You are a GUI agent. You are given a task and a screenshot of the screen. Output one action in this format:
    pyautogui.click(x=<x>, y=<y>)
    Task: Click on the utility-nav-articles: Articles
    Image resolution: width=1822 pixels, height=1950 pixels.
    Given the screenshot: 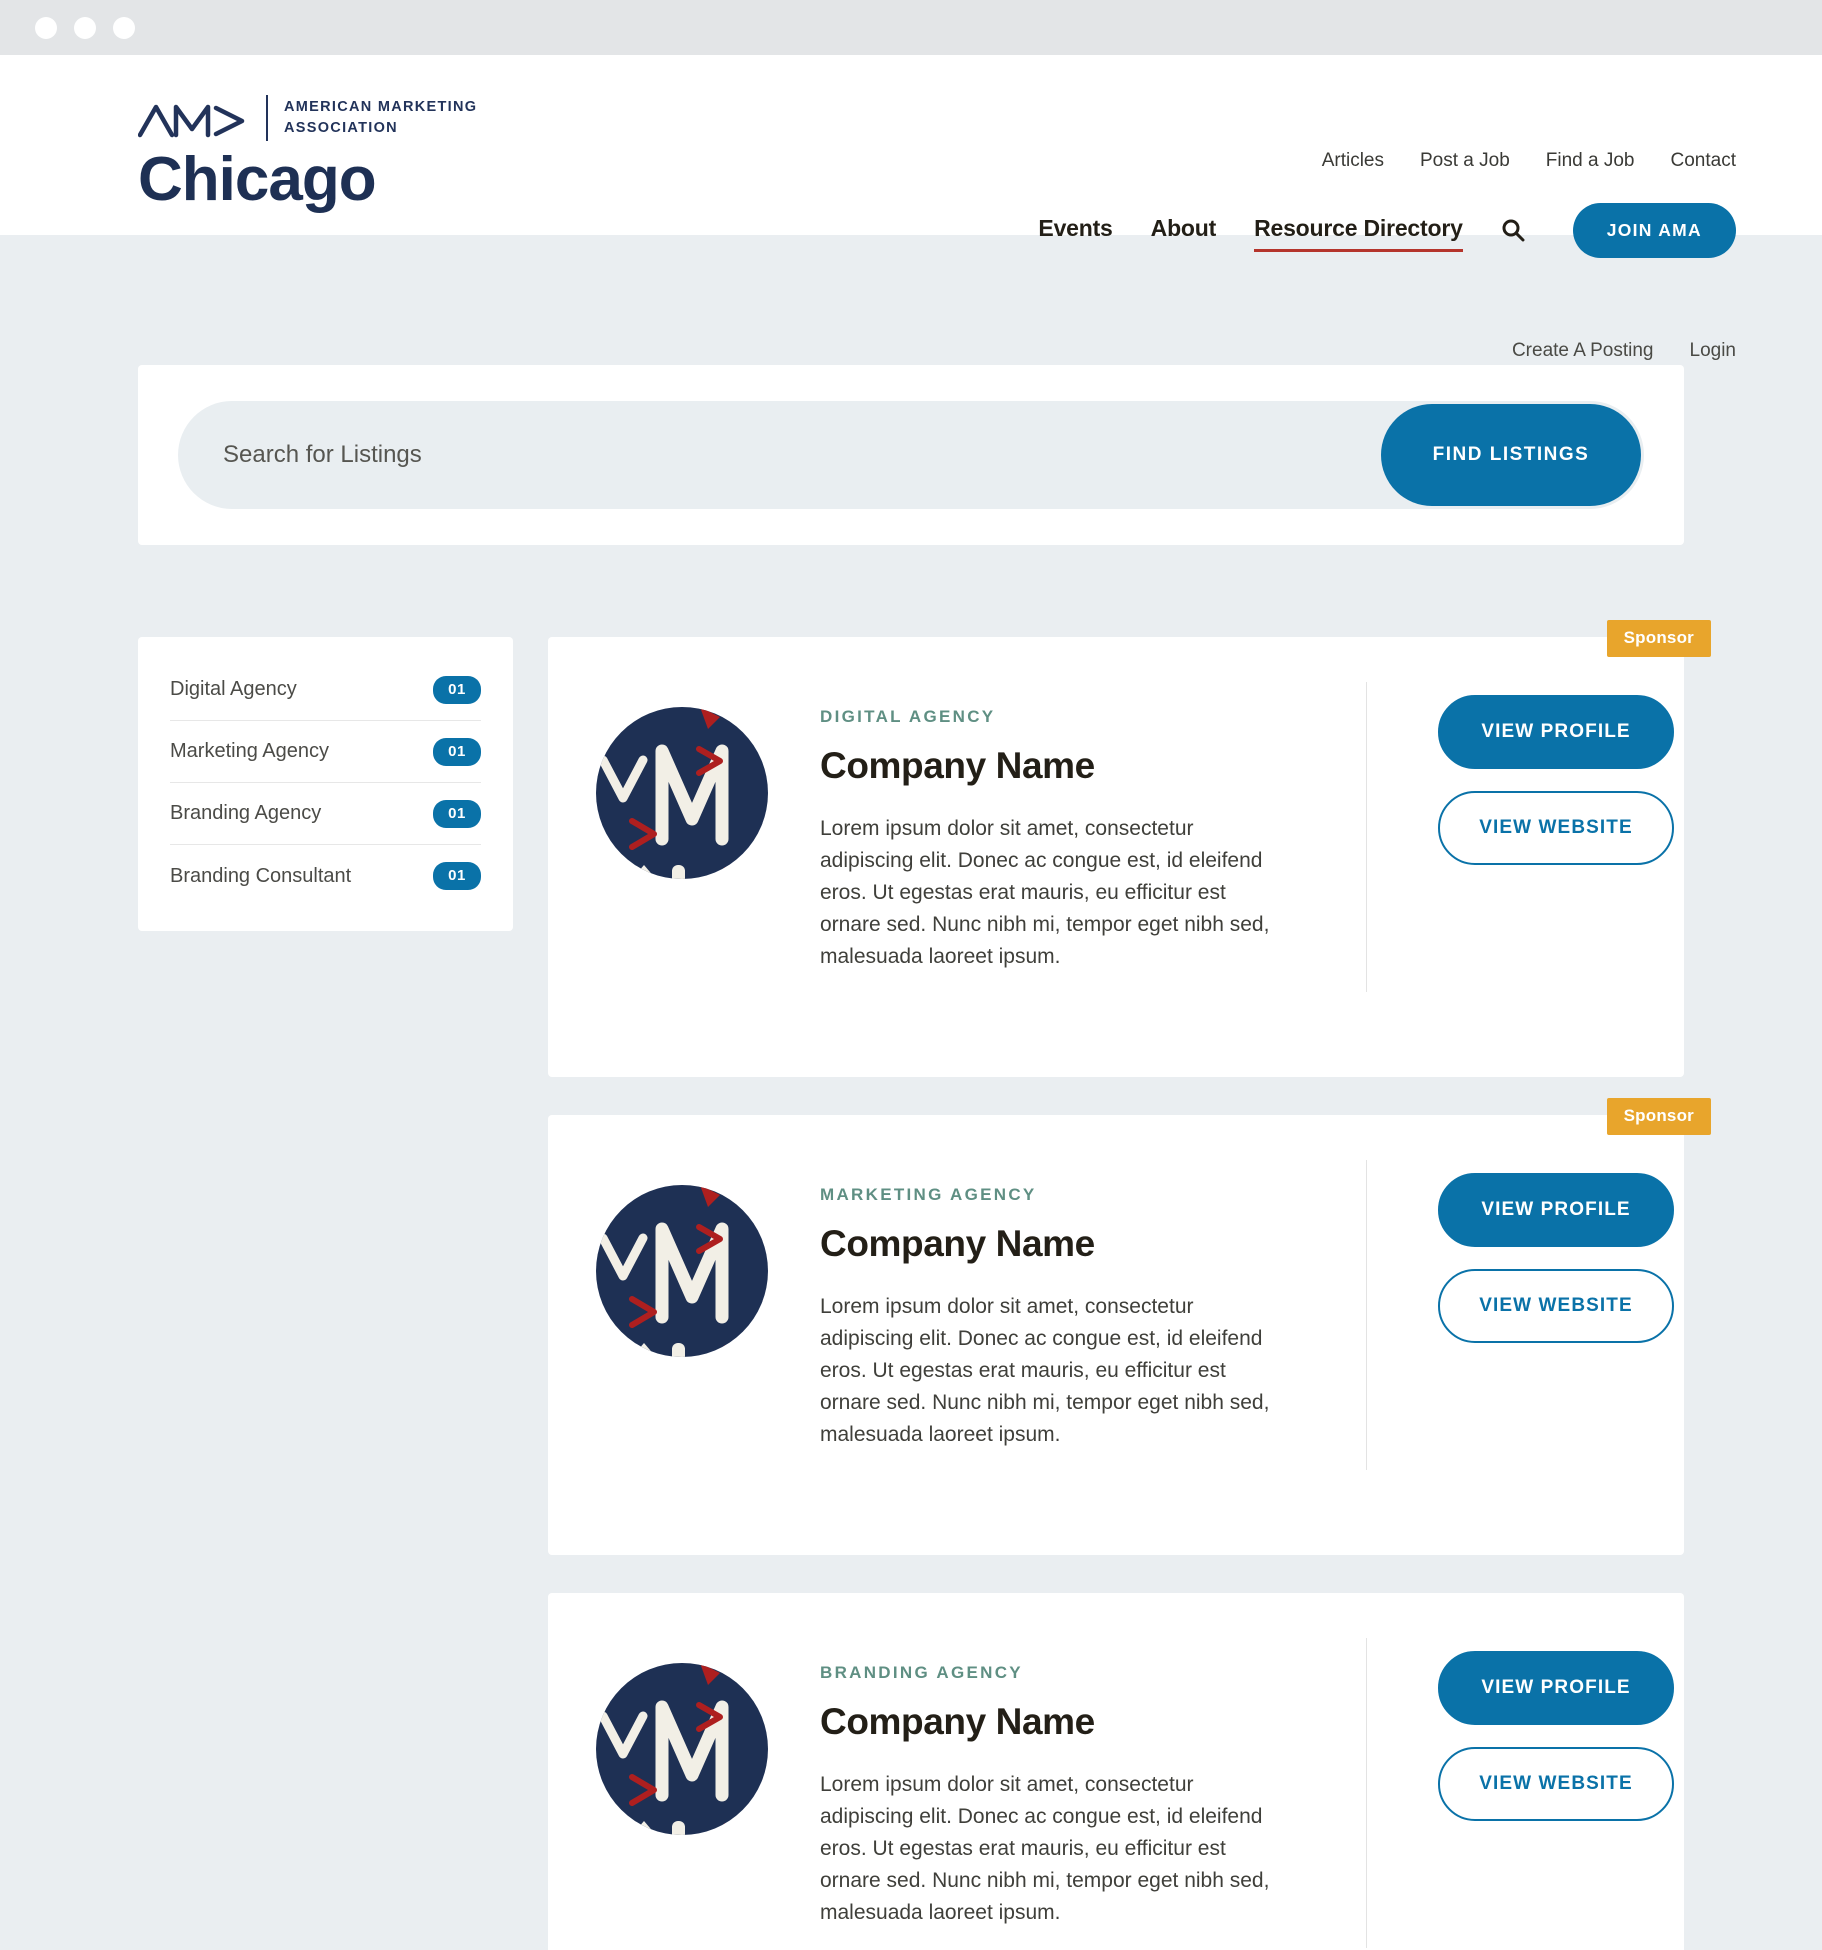 What is the action you would take?
    pyautogui.click(x=1353, y=161)
    